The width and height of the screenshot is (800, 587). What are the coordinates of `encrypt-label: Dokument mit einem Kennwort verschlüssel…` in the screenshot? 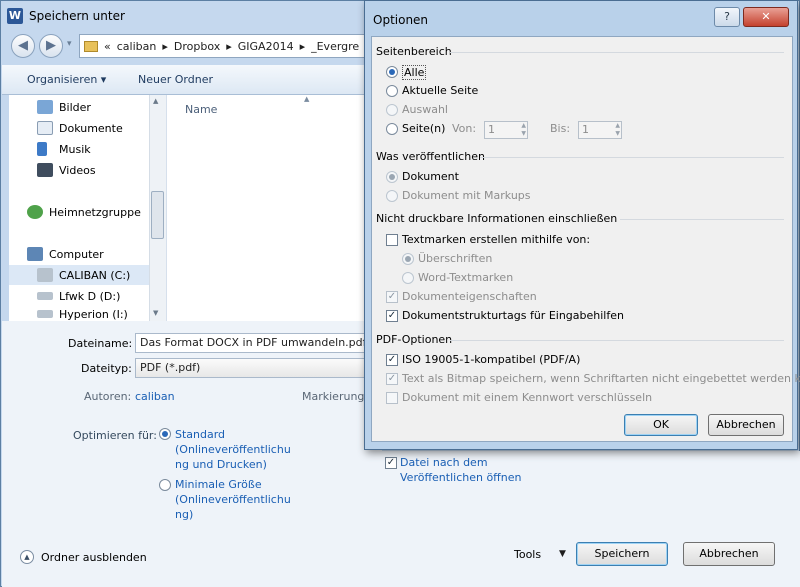 It's located at (527, 397).